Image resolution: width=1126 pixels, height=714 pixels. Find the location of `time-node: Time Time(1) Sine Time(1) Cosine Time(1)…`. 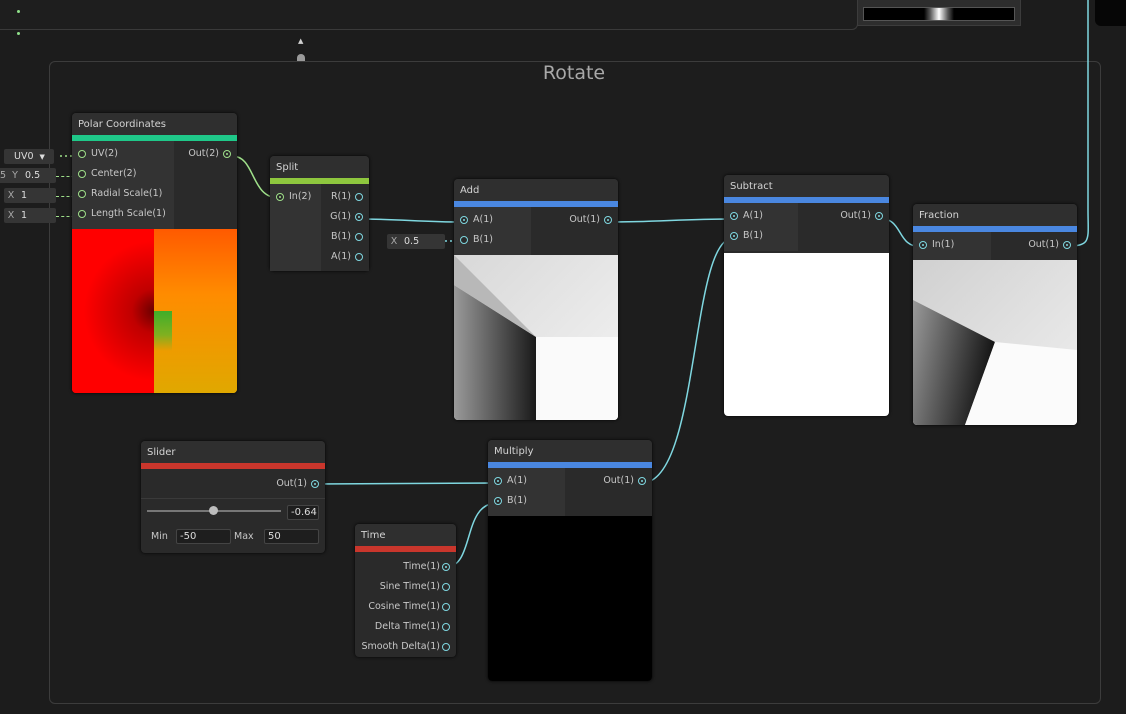

time-node: Time Time(1) Sine Time(1) Cosine Time(1)… is located at coordinates (405, 590).